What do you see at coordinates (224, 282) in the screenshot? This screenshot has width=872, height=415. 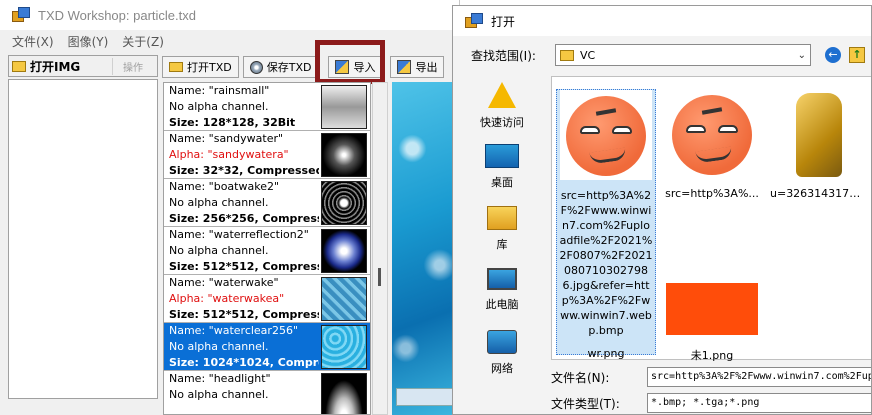 I see `texture-name: Name: "waterwake"` at bounding box center [224, 282].